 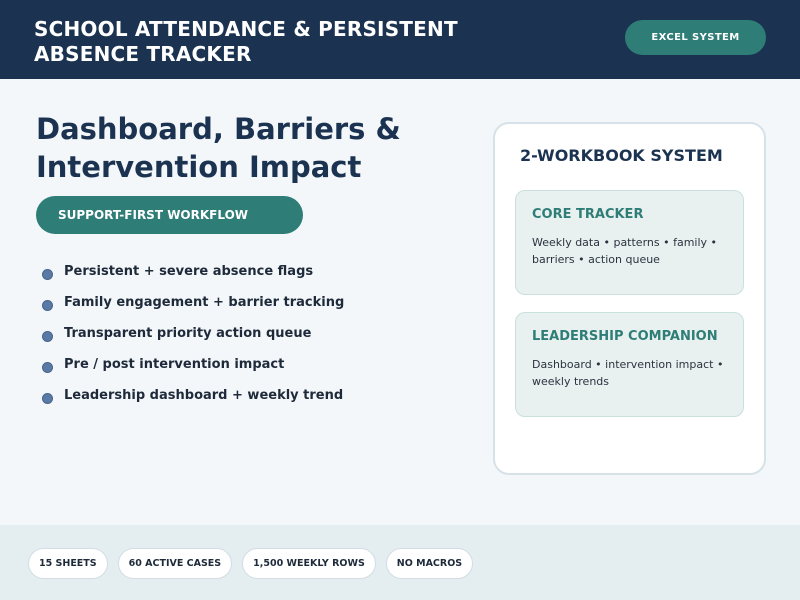 What do you see at coordinates (625, 336) in the screenshot?
I see `workbook-title: LEADERSHIP COMPANION` at bounding box center [625, 336].